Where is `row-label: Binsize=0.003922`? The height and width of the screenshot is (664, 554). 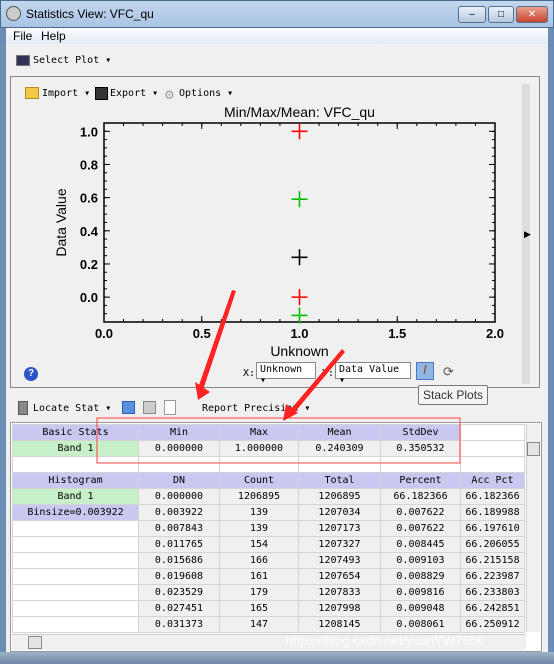 row-label: Binsize=0.003922 is located at coordinates (75, 512).